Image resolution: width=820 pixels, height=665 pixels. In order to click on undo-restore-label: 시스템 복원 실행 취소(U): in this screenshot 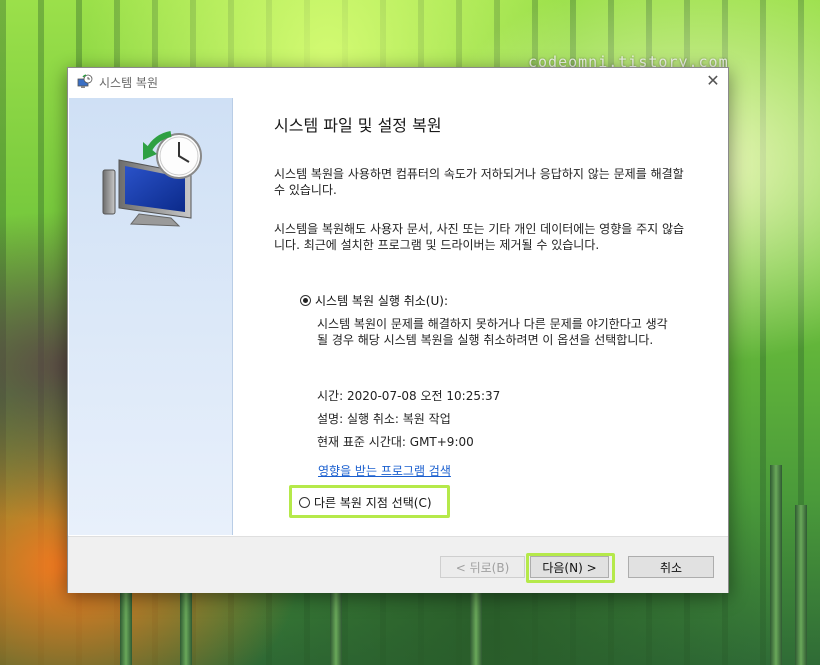, I will do `click(381, 301)`.